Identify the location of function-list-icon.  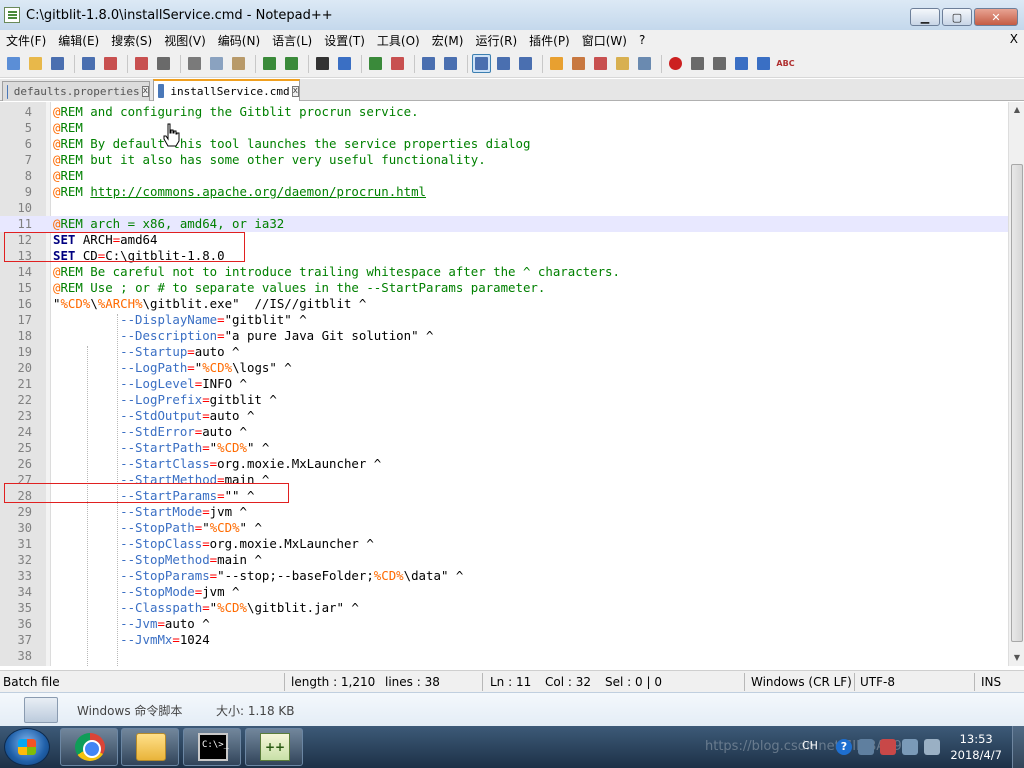
(600, 63).